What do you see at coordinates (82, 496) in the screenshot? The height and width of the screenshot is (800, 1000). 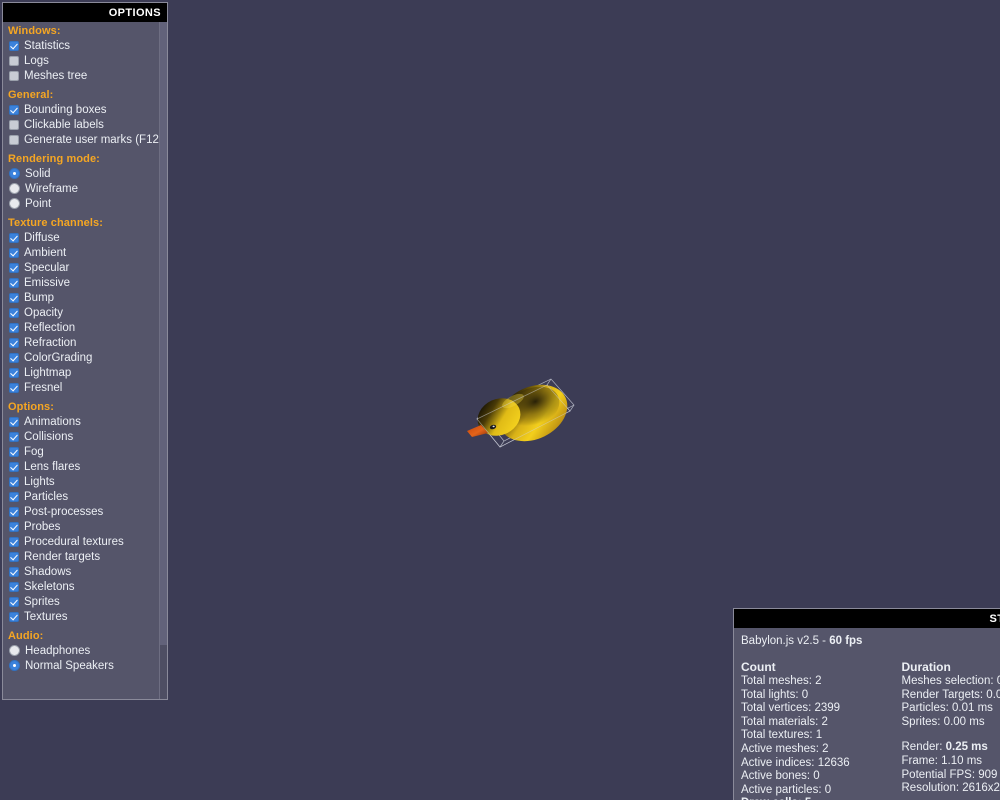 I see `option-row-particles: Particles` at bounding box center [82, 496].